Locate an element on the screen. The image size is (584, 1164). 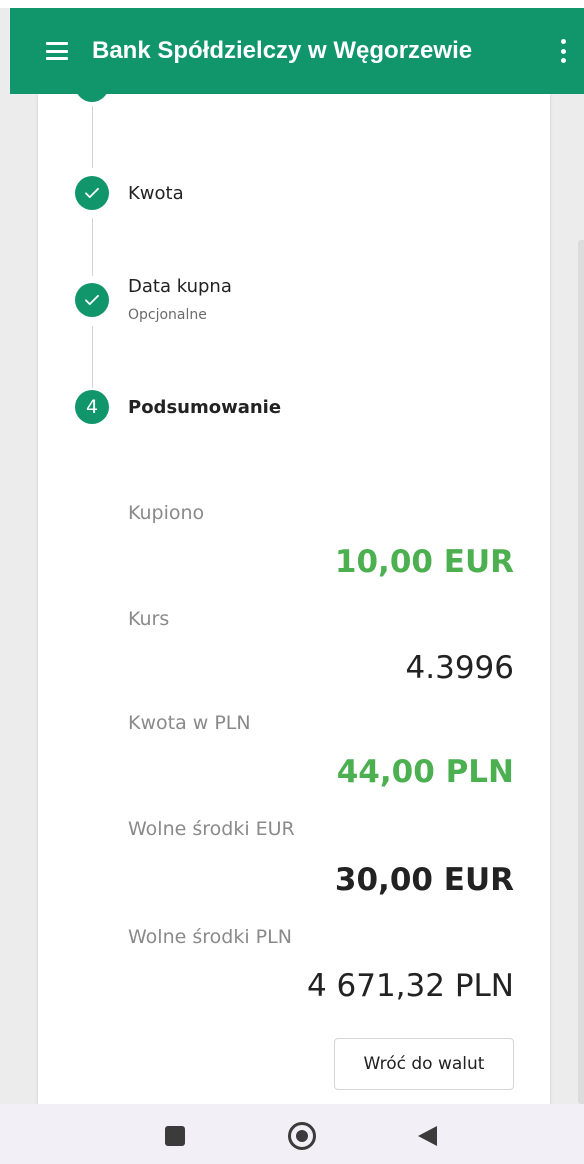
rate-value: 4.3996 is located at coordinates (459, 668).